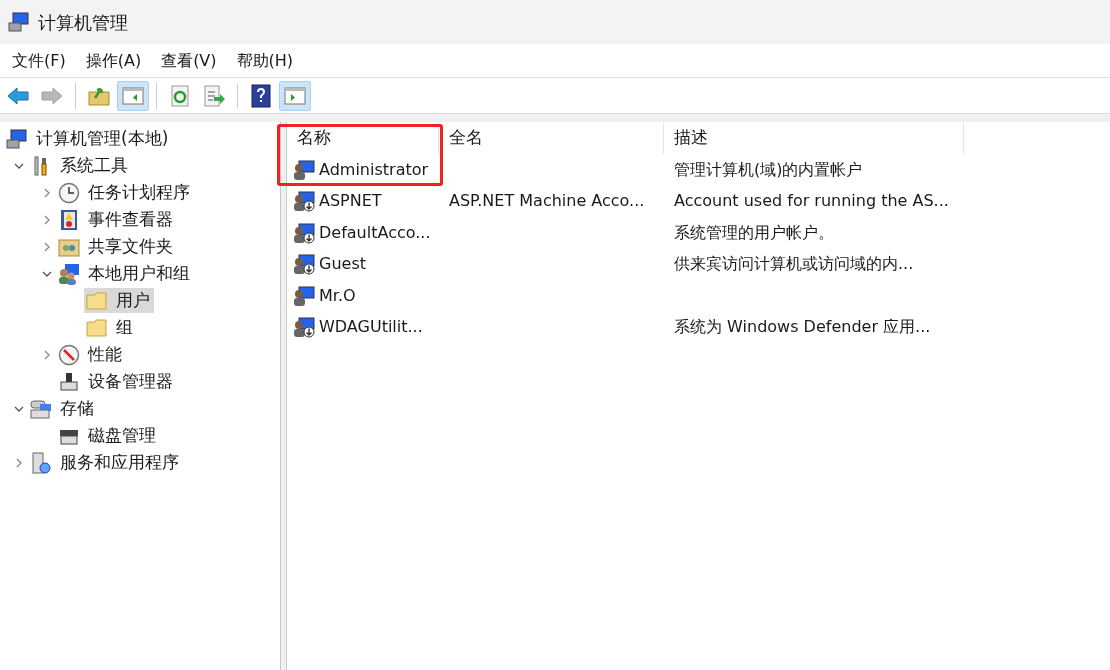 The width and height of the screenshot is (1110, 670). Describe the element at coordinates (41, 462) in the screenshot. I see `server-gear-icon` at that location.